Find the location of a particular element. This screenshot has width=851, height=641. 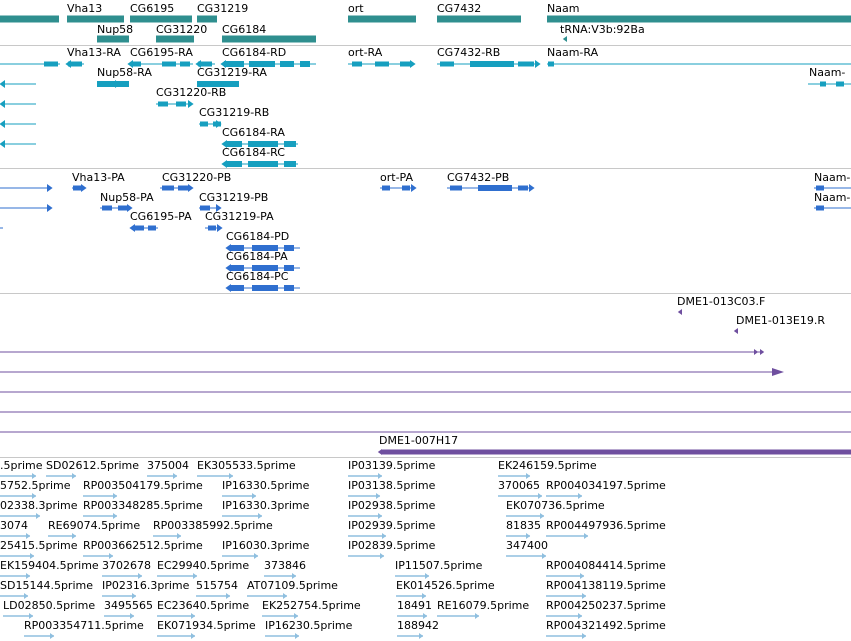

est-label: IP03139.5prime is located at coordinates (391, 466).